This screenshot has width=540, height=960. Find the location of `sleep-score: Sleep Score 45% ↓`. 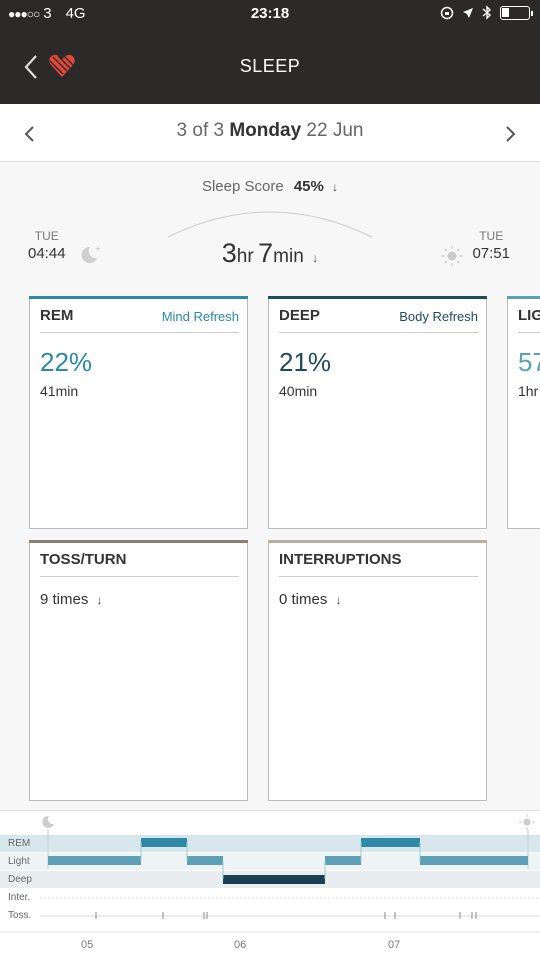

sleep-score: Sleep Score 45% ↓ is located at coordinates (270, 186).